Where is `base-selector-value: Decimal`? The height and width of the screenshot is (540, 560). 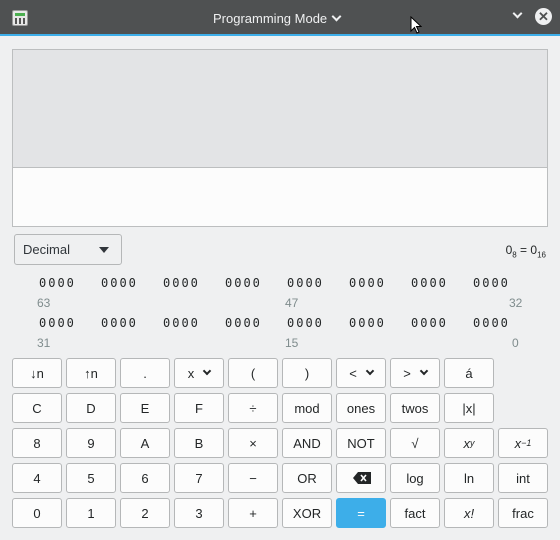
base-selector-value: Decimal is located at coordinates (46, 249).